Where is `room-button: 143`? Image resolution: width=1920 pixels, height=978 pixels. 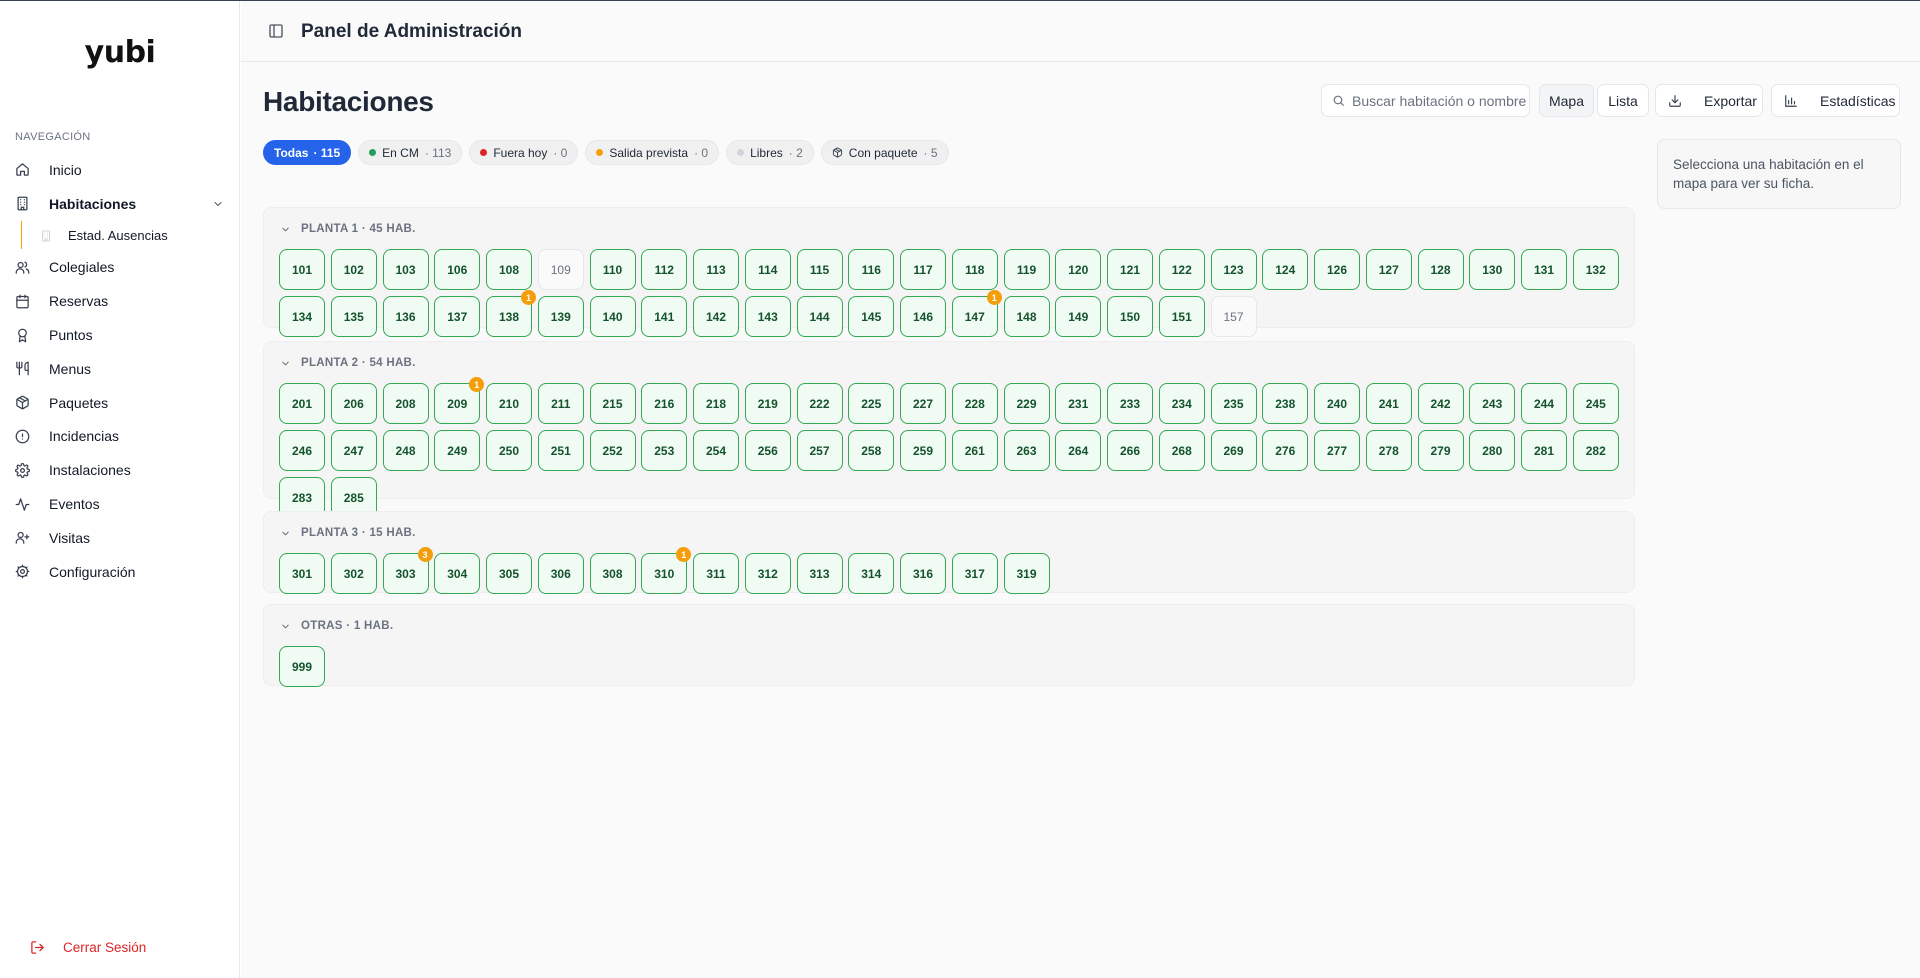 room-button: 143 is located at coordinates (767, 316).